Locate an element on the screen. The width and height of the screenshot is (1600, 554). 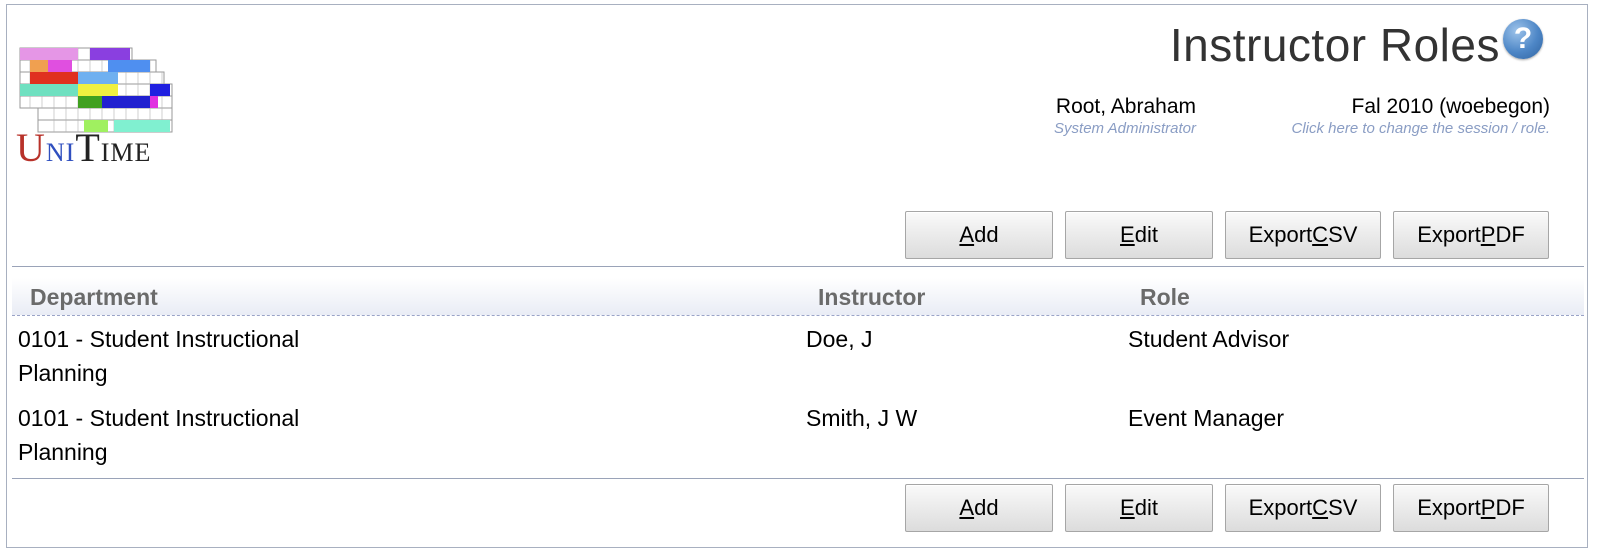
help-icon: ? is located at coordinates (1523, 39).